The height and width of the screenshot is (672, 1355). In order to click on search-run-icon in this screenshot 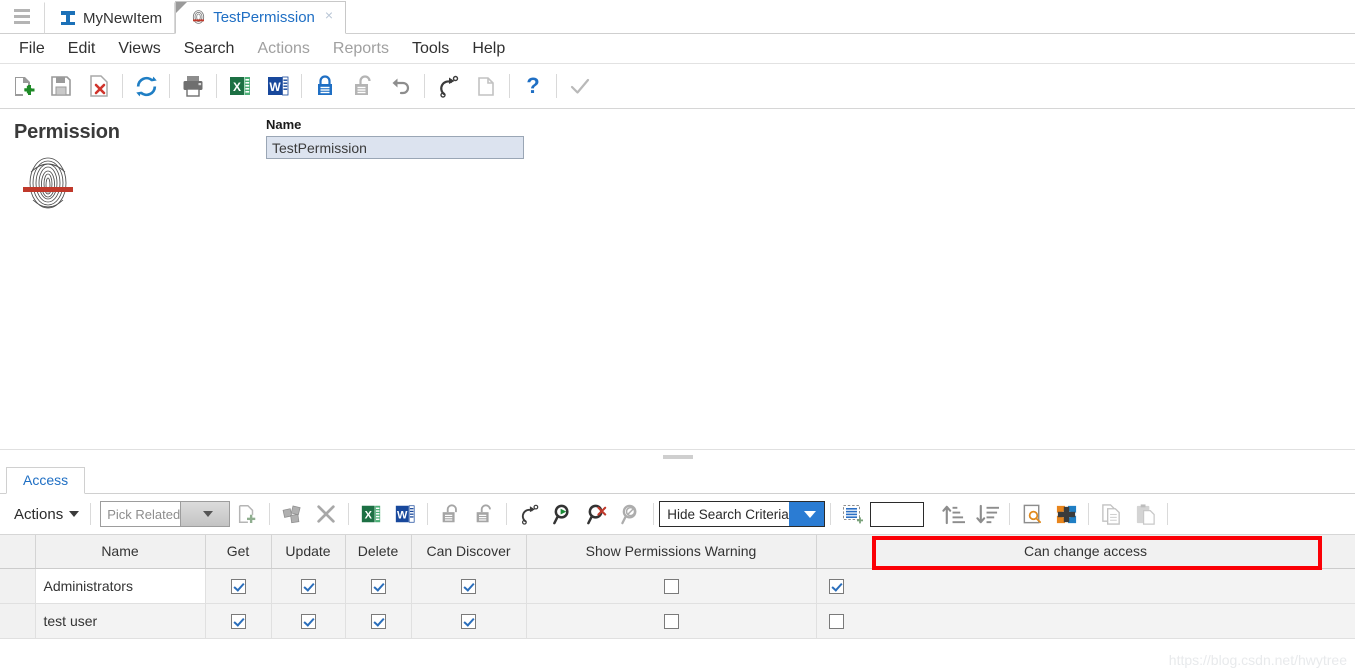, I will do `click(563, 514)`.